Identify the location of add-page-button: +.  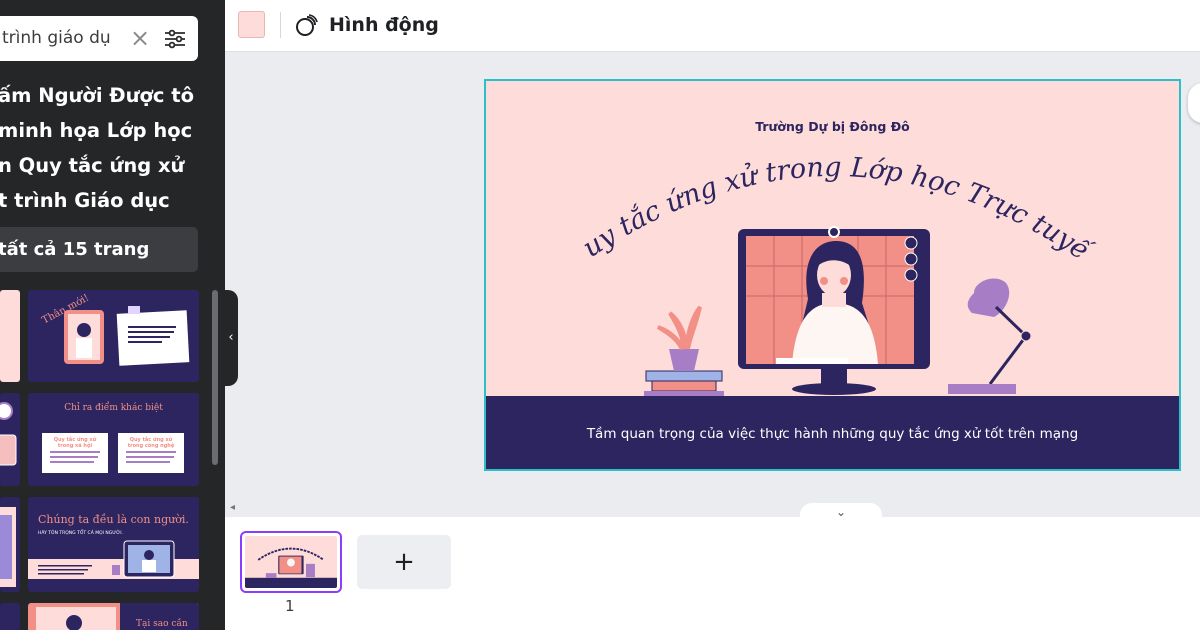
(404, 562).